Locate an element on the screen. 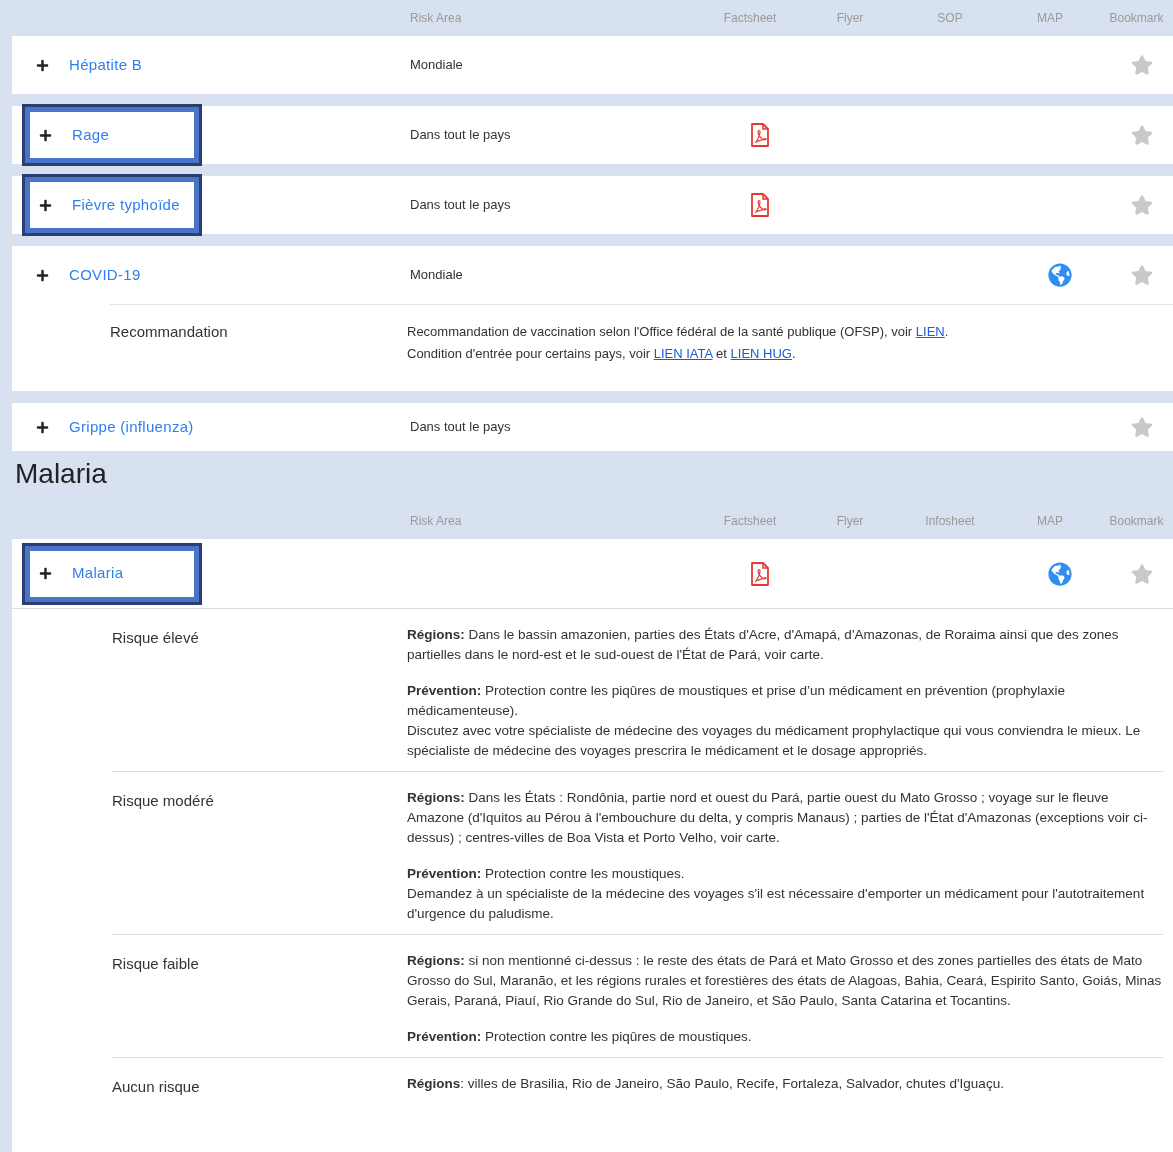 The width and height of the screenshot is (1173, 1152). link: LIEN IATA is located at coordinates (683, 353).